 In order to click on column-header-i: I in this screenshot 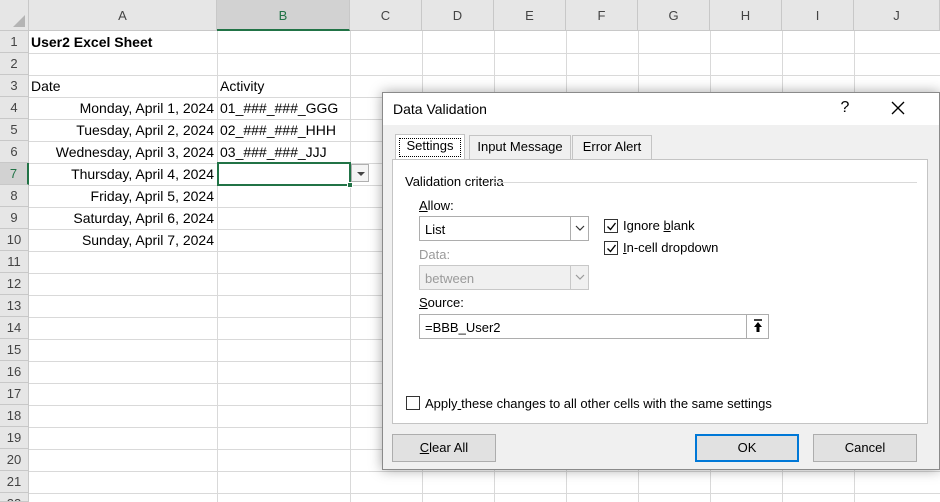, I will do `click(818, 15)`.